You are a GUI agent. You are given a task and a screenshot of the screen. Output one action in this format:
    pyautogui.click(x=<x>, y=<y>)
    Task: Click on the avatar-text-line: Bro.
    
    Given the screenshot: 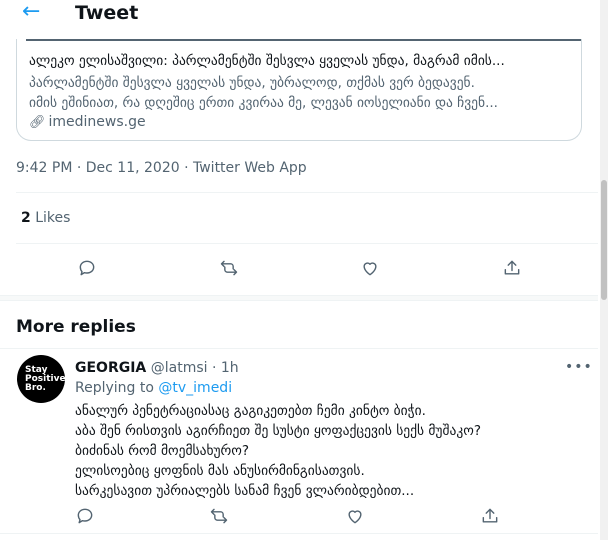 What is the action you would take?
    pyautogui.click(x=35, y=387)
    